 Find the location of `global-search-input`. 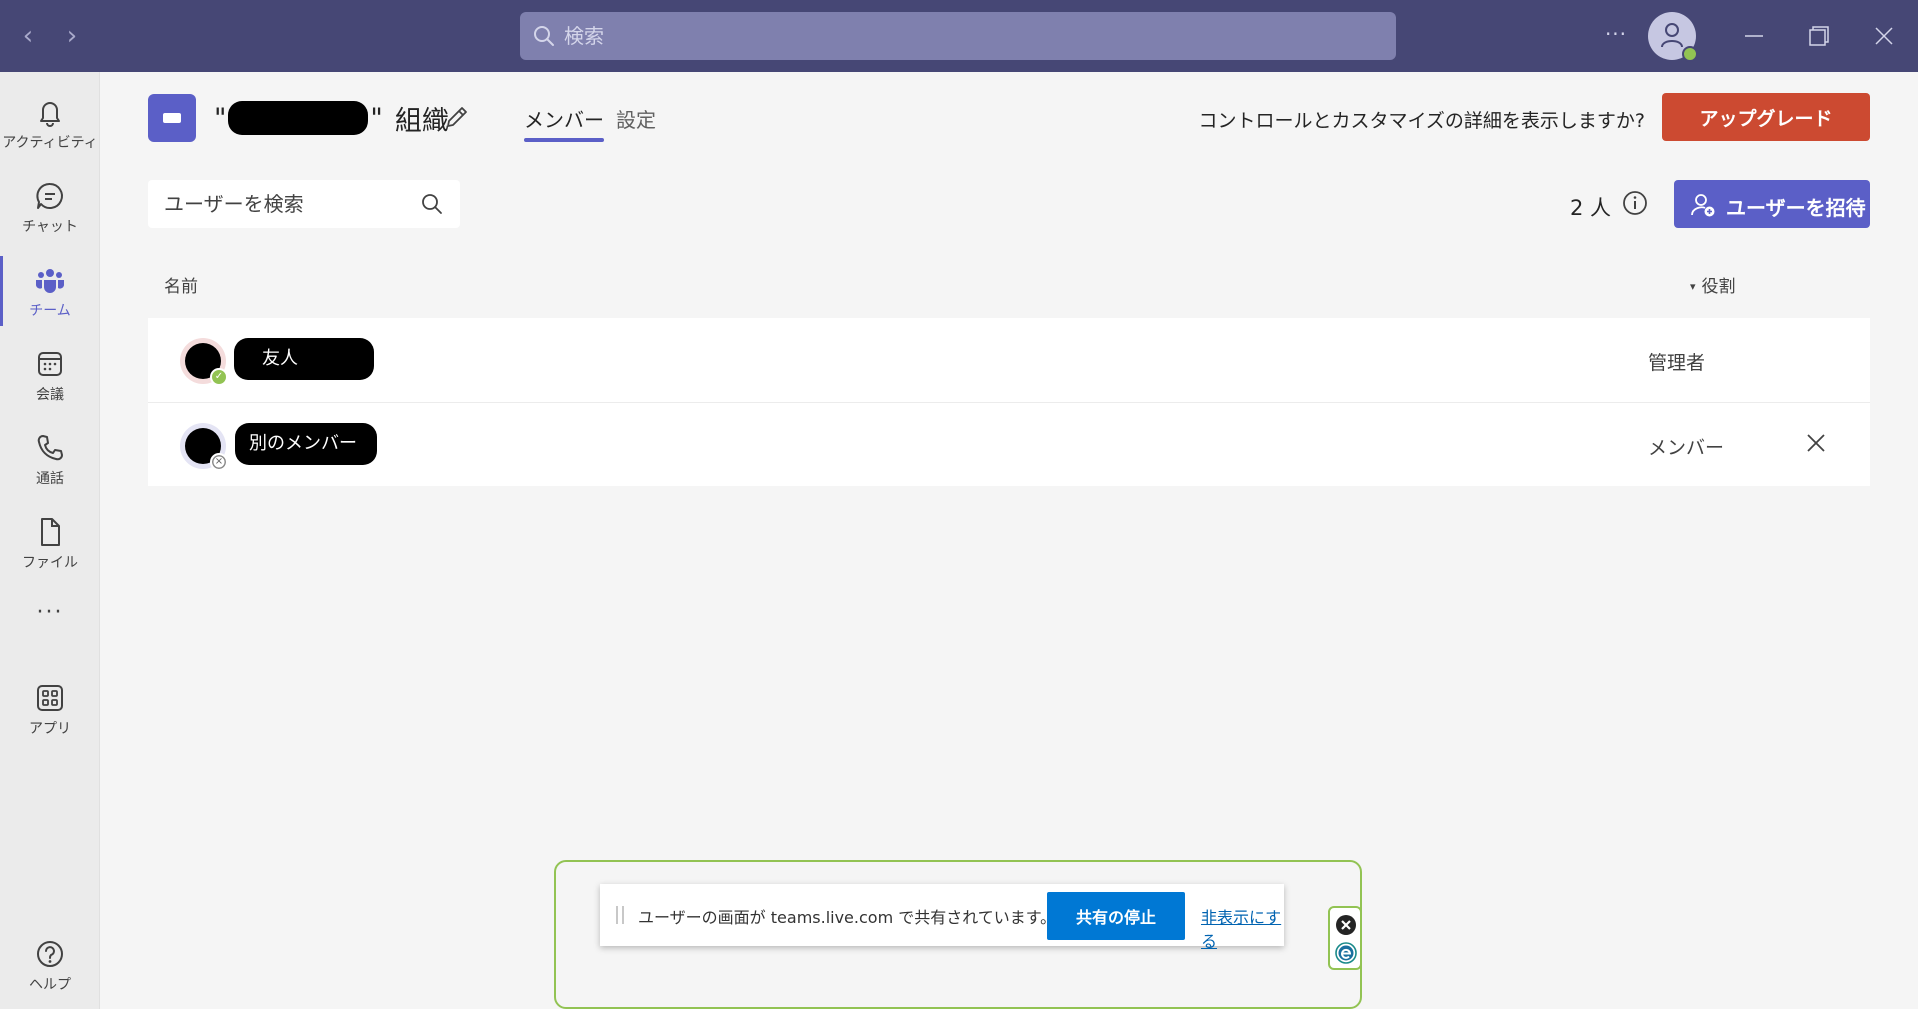

global-search-input is located at coordinates (974, 36).